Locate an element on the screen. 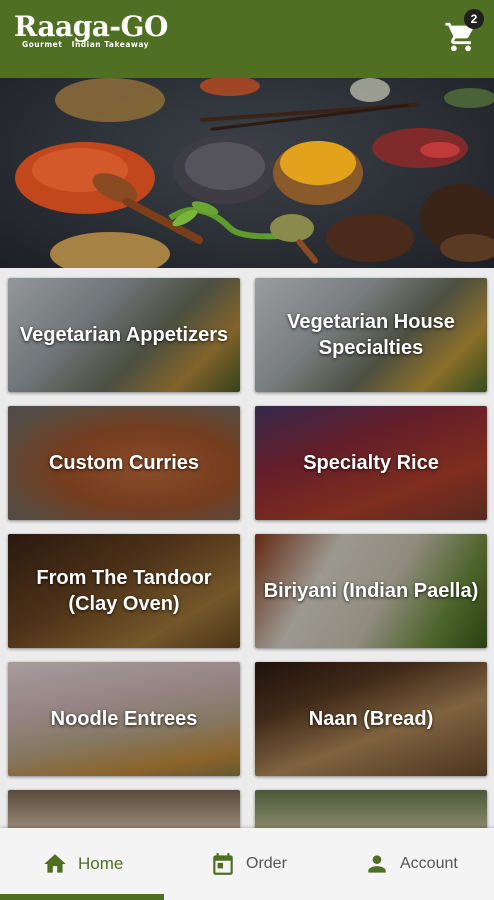 This screenshot has width=494, height=900. category-tile-custom-curries: Custom Curries is located at coordinates (124, 463).